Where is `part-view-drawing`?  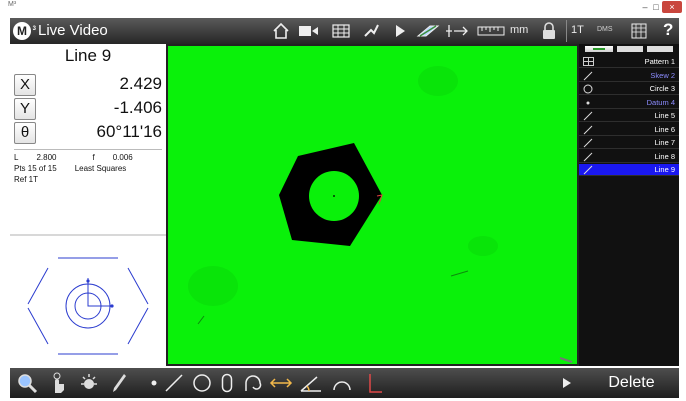
part-view-drawing is located at coordinates (88, 306).